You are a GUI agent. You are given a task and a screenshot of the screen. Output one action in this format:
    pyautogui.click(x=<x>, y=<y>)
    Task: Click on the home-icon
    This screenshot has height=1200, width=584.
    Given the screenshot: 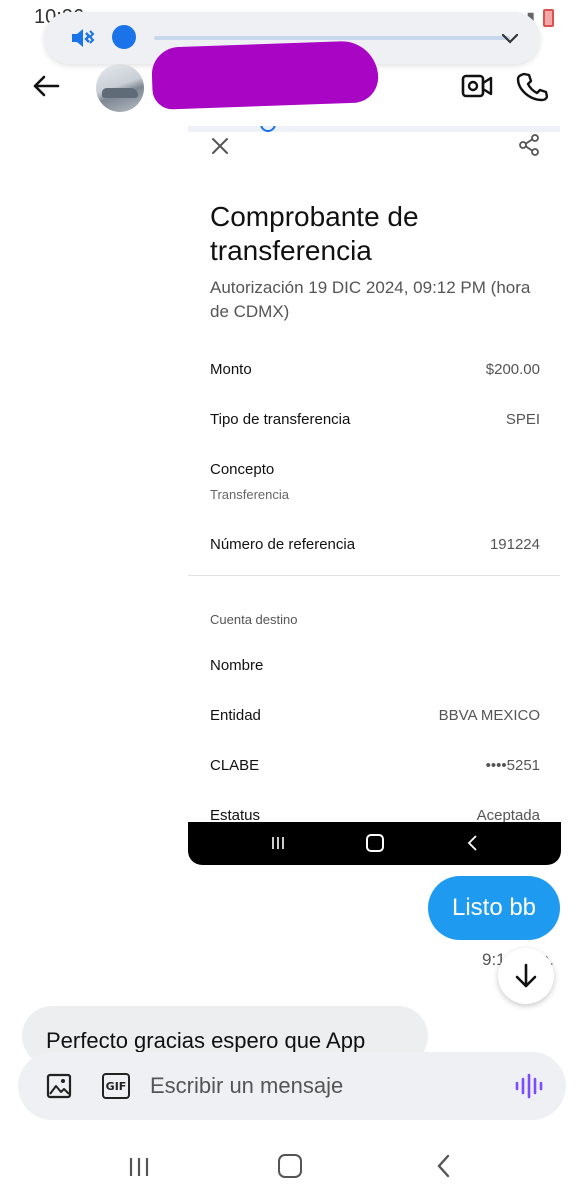 What is the action you would take?
    pyautogui.click(x=375, y=843)
    